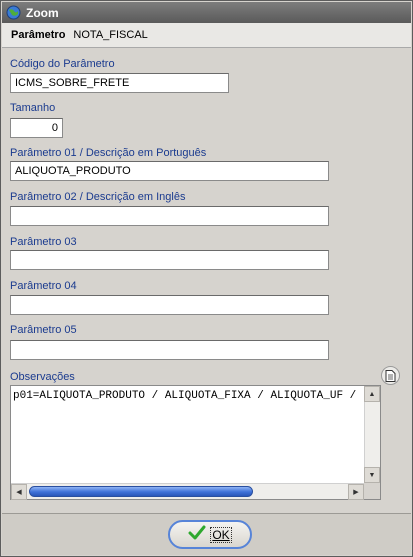  Describe the element at coordinates (197, 534) in the screenshot. I see `checkmark-icon` at that location.